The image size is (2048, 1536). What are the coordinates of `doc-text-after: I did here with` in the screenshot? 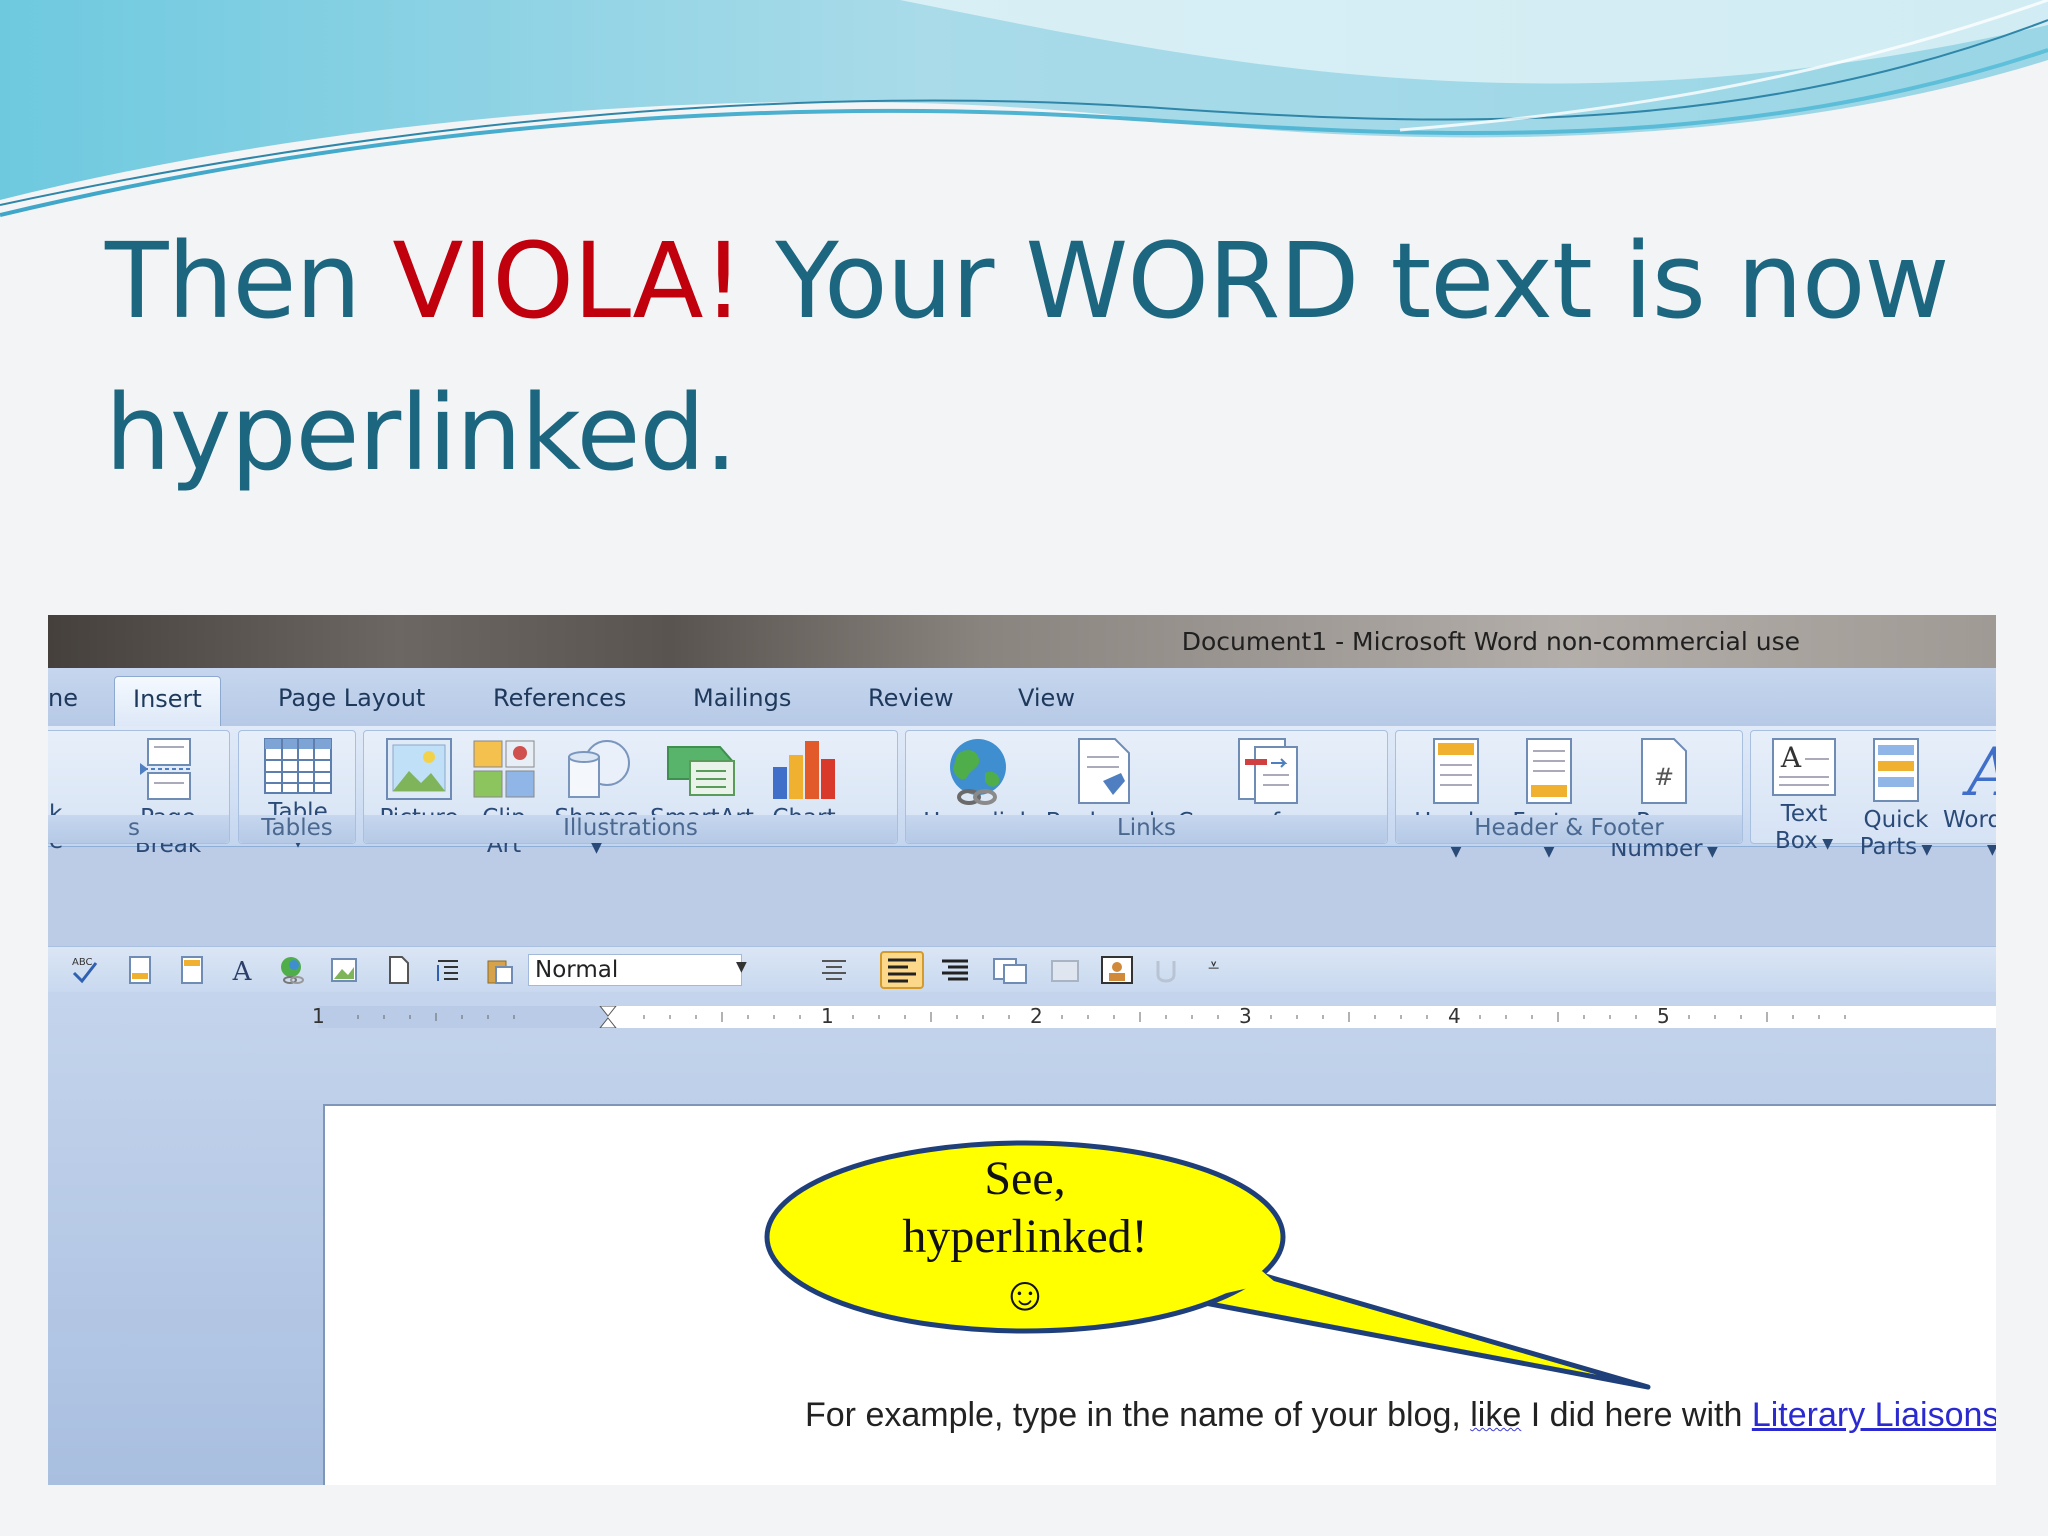 It's located at (1636, 1415).